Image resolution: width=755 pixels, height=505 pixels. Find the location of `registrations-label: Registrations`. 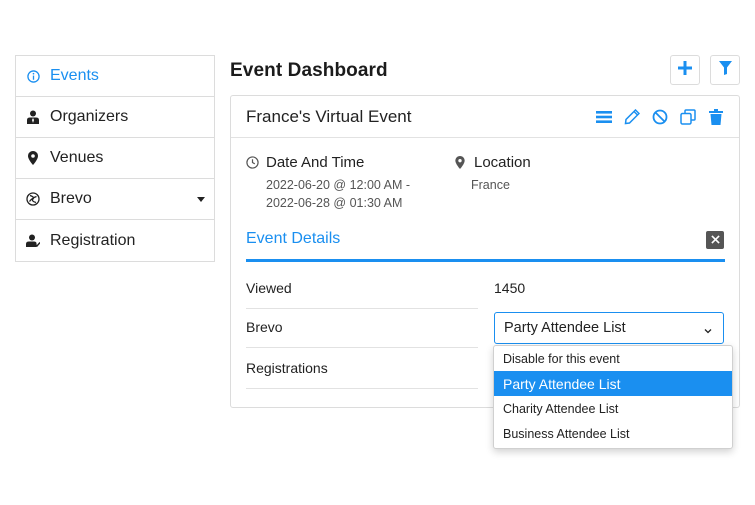

registrations-label: Registrations is located at coordinates (287, 368).